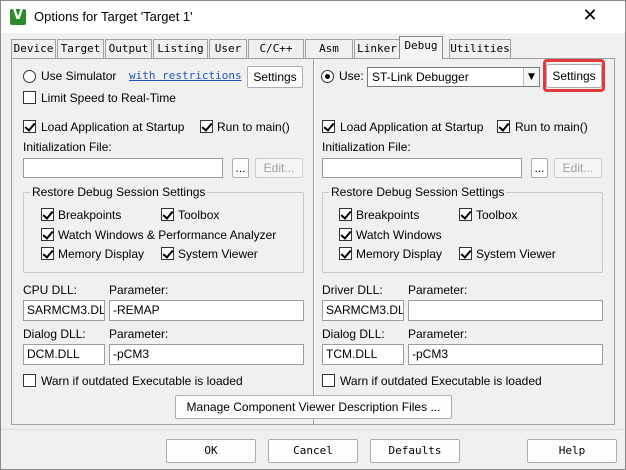 The image size is (626, 470). Describe the element at coordinates (438, 334) in the screenshot. I see `right-dialog-param-label: Parameter:` at that location.